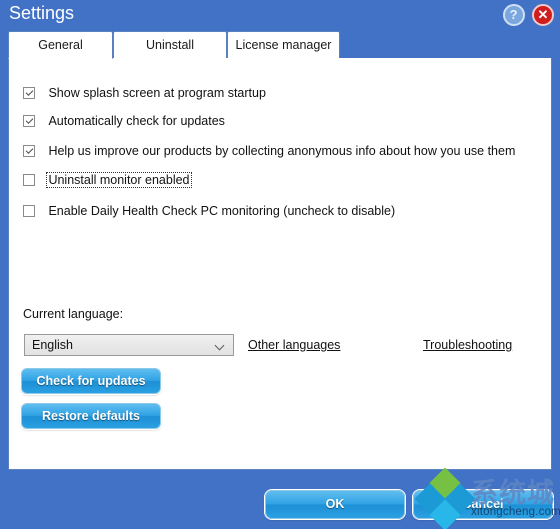 The height and width of the screenshot is (529, 560). What do you see at coordinates (52, 345) in the screenshot?
I see `language-select-value: English` at bounding box center [52, 345].